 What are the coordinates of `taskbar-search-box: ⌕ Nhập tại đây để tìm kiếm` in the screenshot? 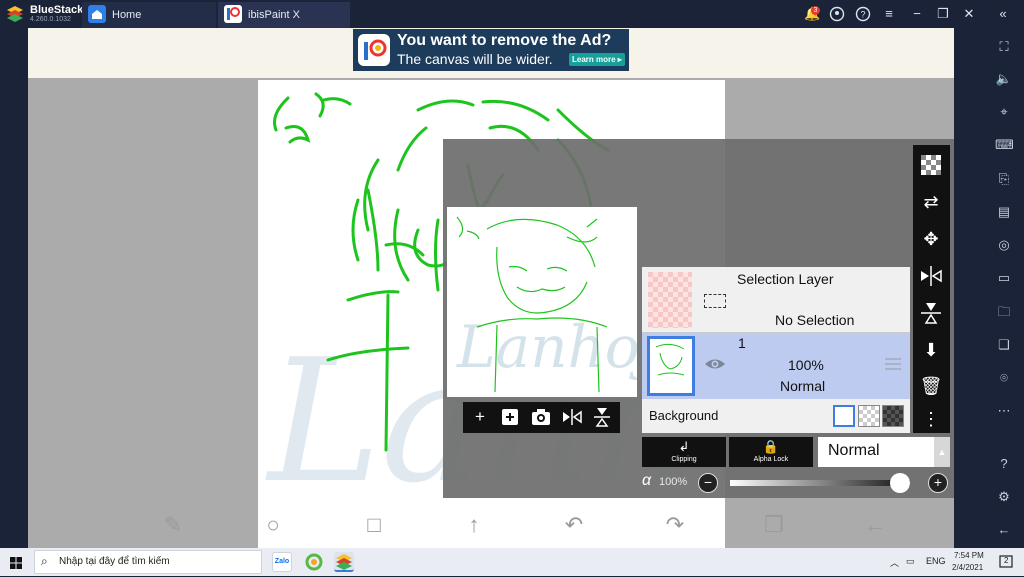 It's located at (148, 562).